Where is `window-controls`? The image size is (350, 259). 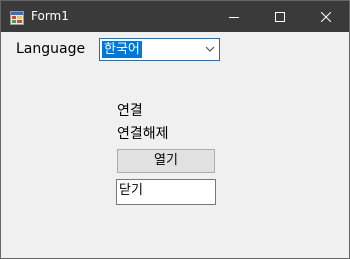 window-controls is located at coordinates (280, 16).